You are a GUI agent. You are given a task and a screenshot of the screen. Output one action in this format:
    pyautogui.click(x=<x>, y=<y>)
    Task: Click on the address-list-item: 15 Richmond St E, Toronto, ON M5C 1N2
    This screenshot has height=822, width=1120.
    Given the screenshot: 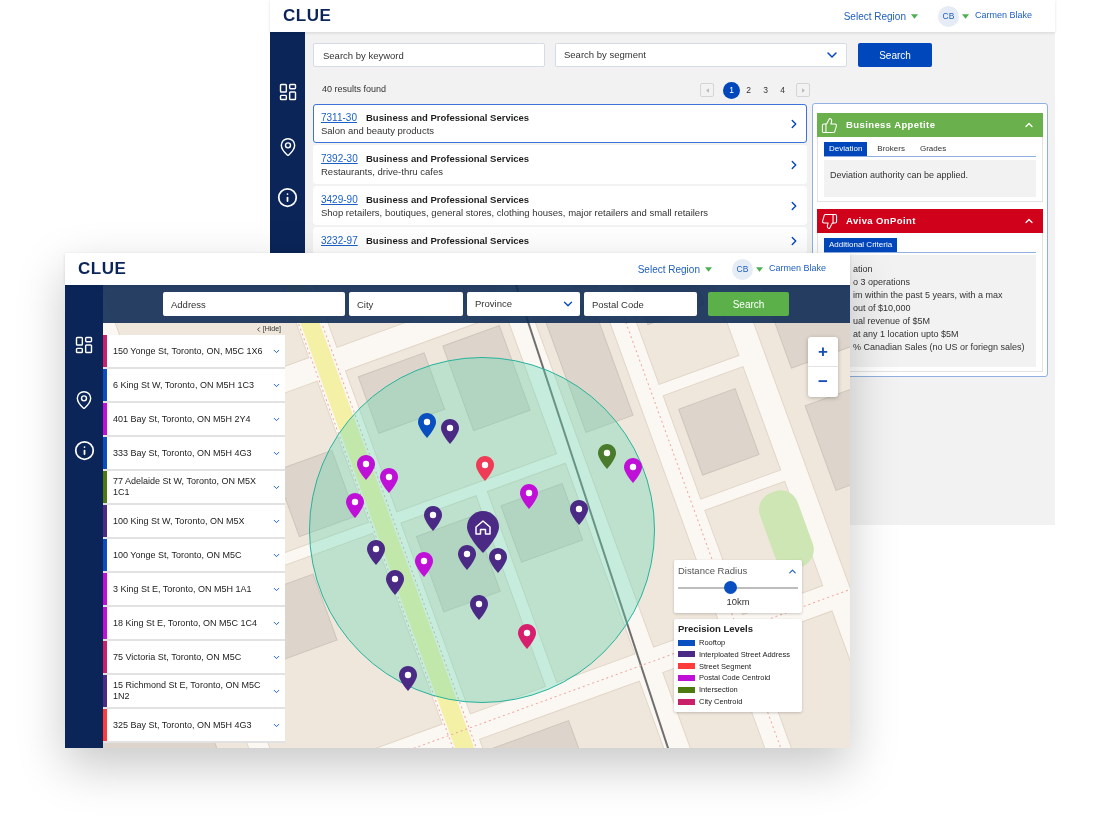 What is the action you would take?
    pyautogui.click(x=194, y=692)
    